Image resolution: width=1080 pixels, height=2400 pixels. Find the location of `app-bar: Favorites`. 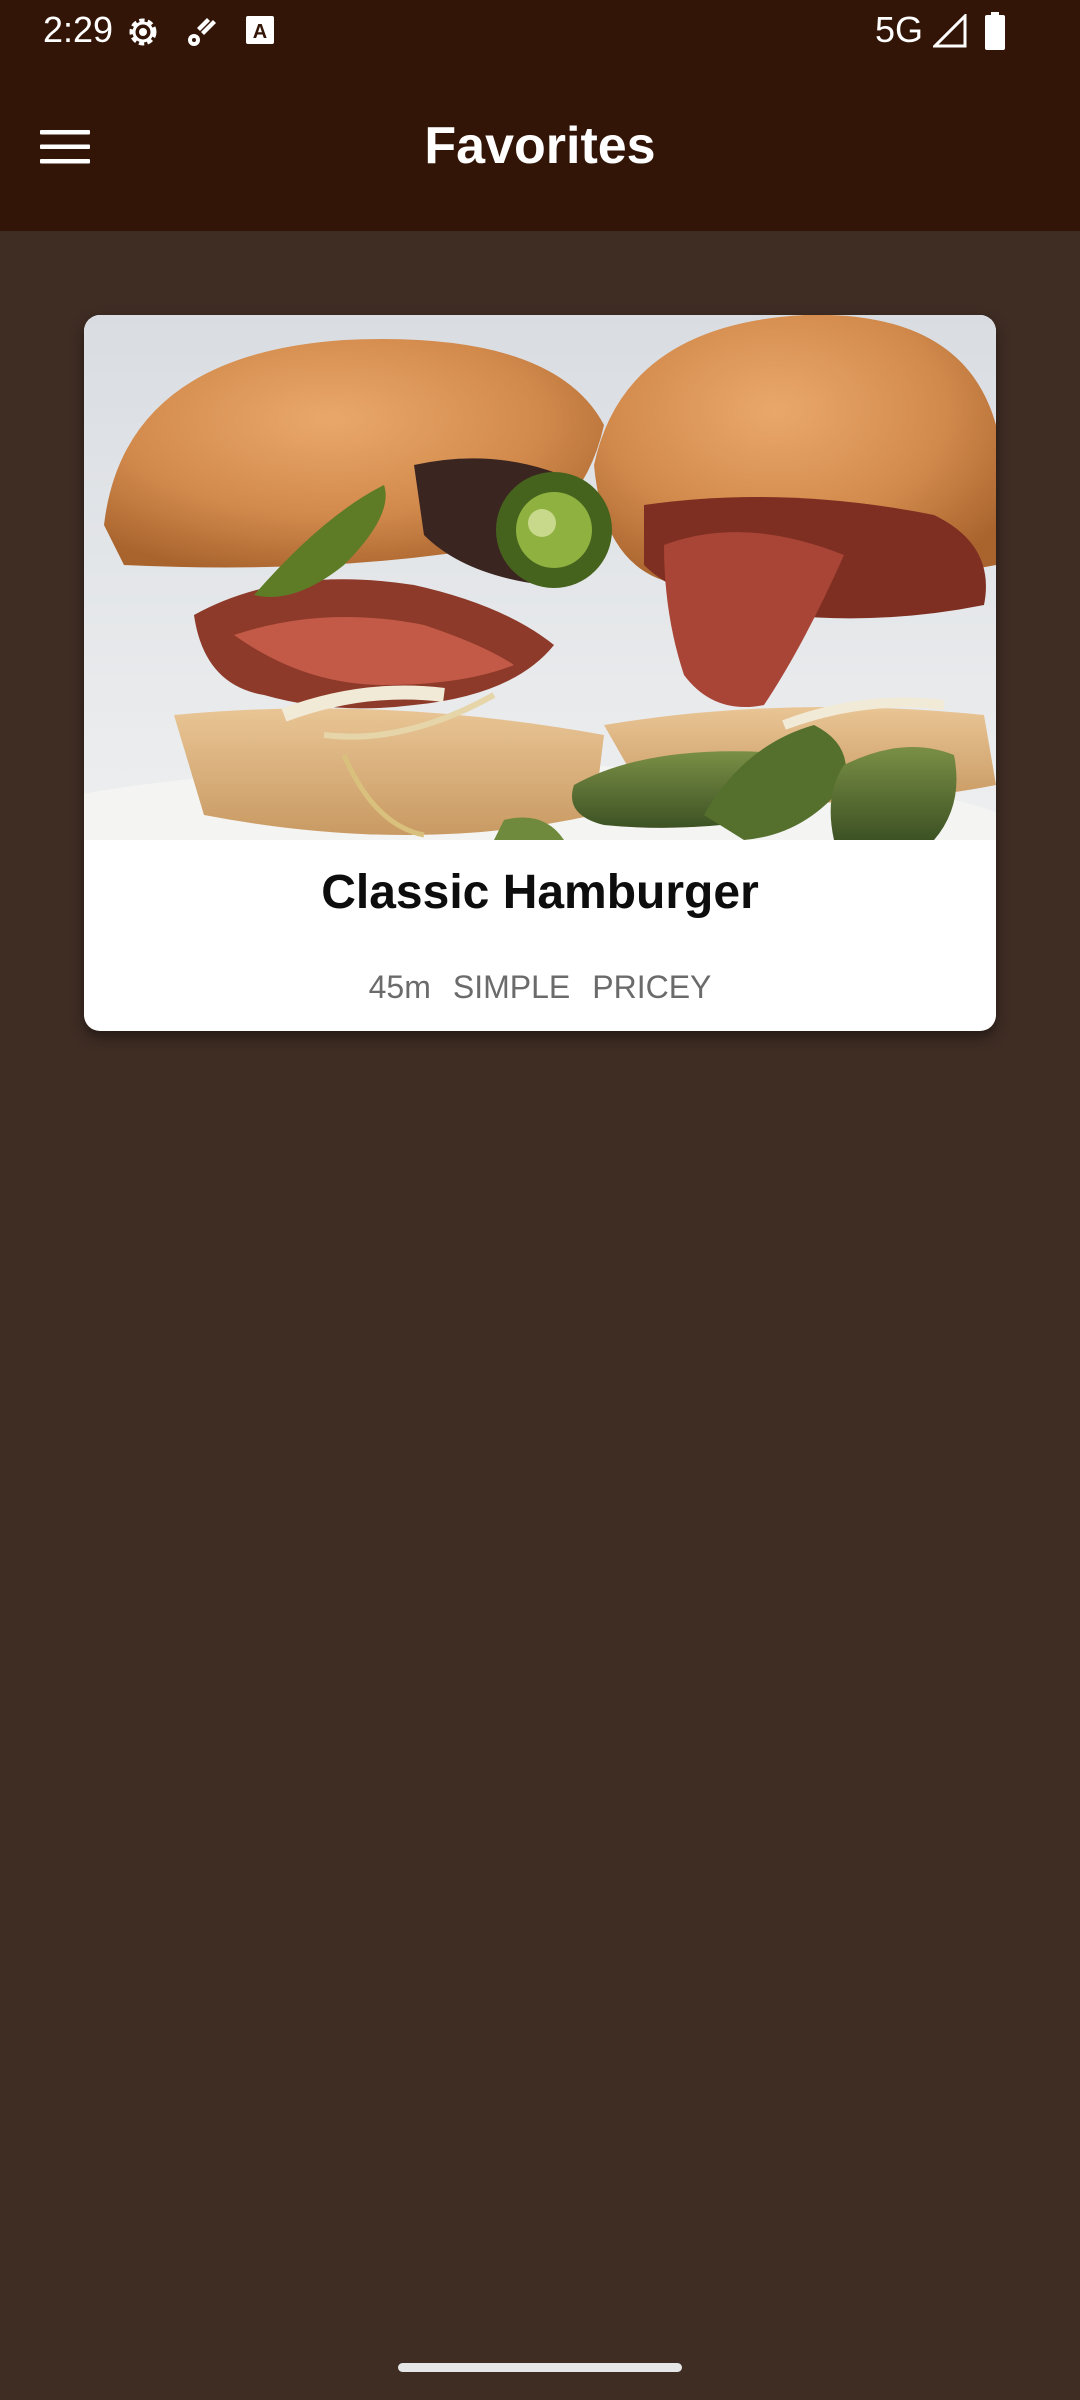

app-bar: Favorites is located at coordinates (540, 146).